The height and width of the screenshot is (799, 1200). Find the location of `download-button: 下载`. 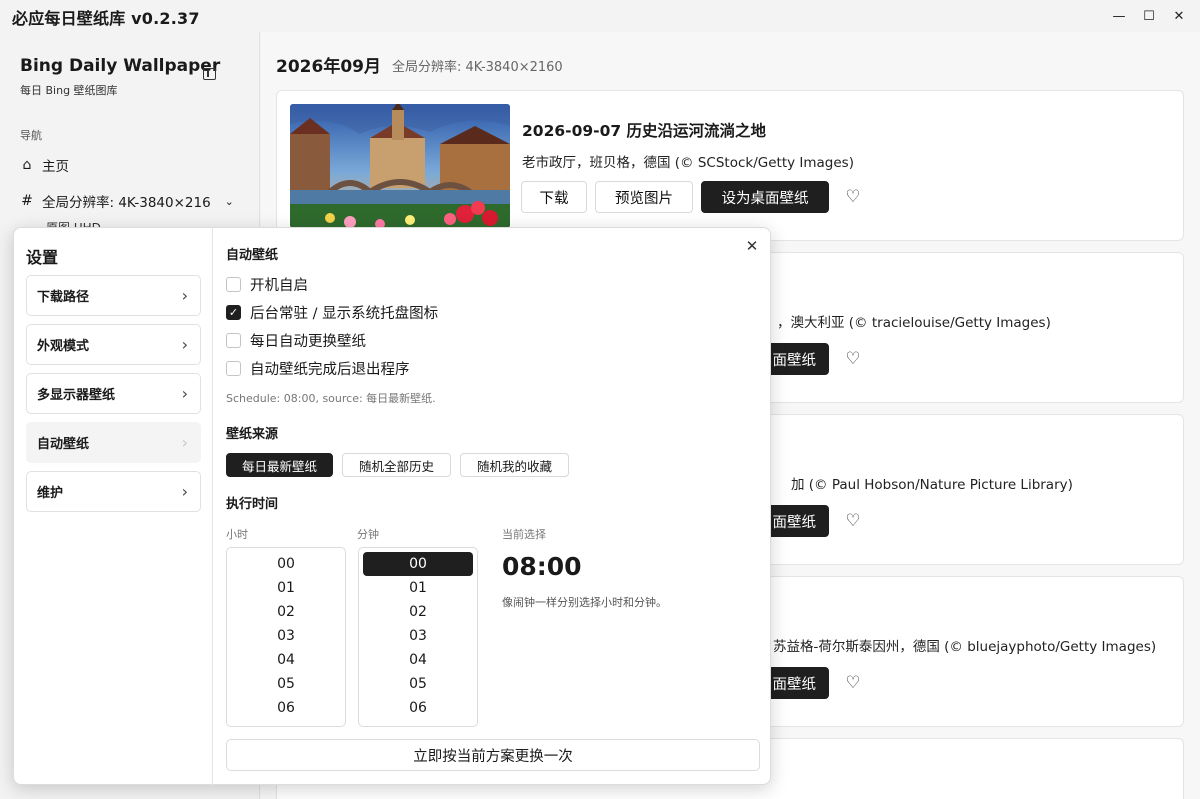

download-button: 下载 is located at coordinates (554, 197).